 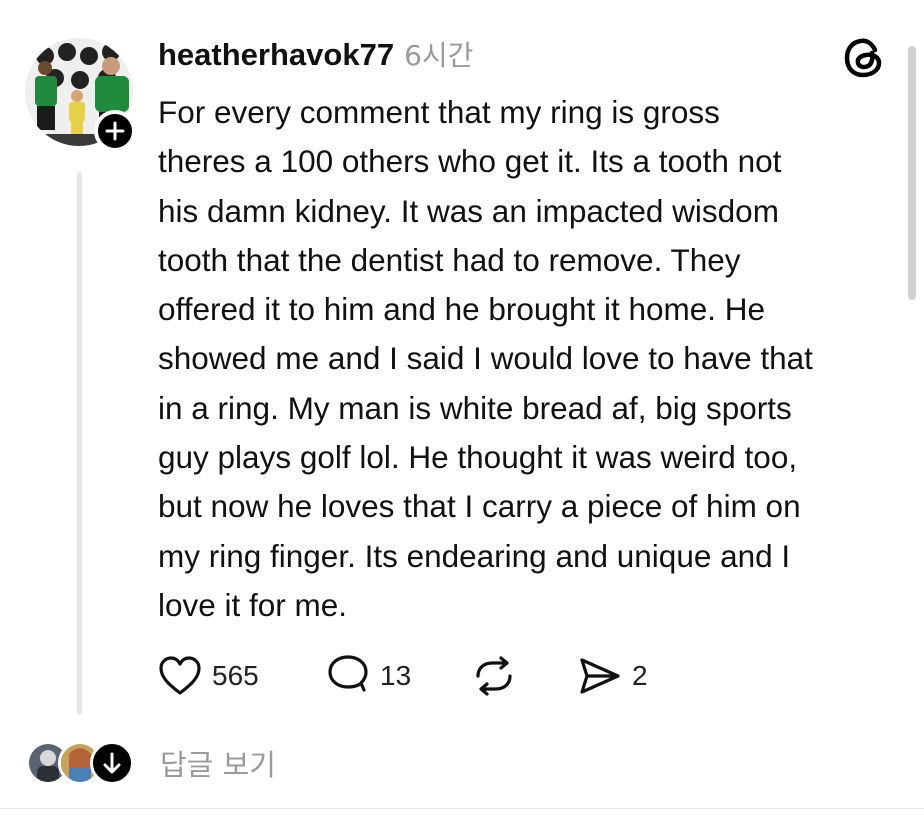 I want to click on timestamp: 6시간, so click(x=439, y=55).